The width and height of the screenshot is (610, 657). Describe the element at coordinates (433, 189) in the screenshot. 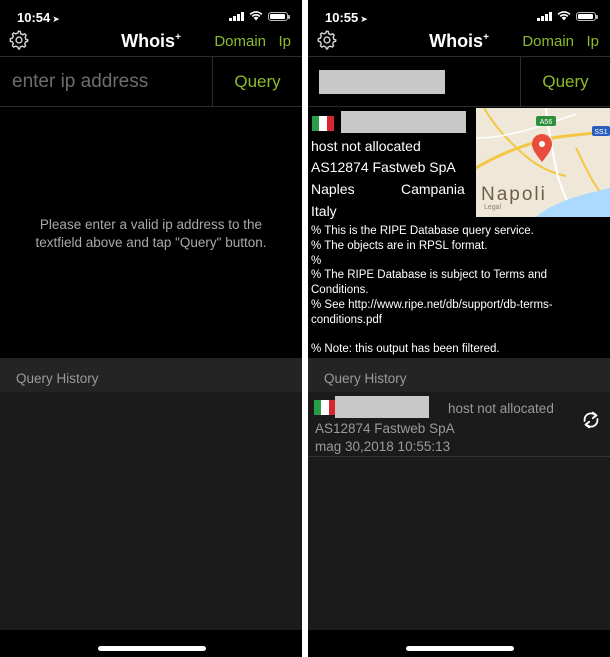

I see `region-text: Campania` at that location.